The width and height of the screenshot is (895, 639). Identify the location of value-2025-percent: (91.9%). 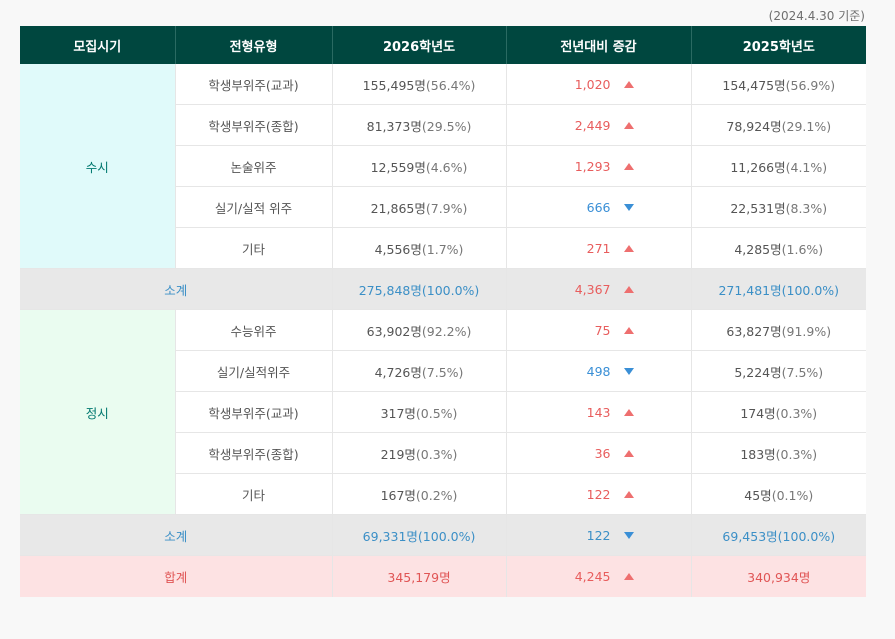
(806, 331).